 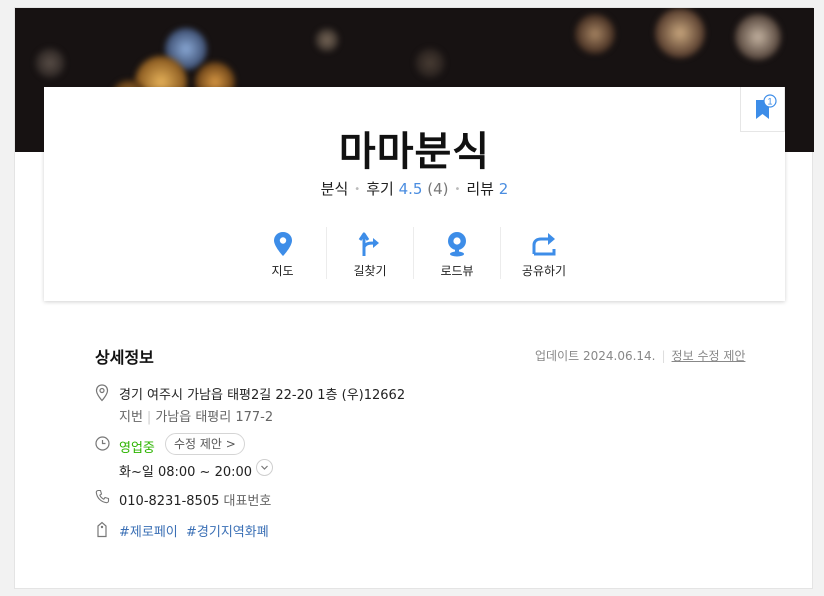 I want to click on action-bar: 지도 길찾기 로드뷰 공유하기, so click(x=413, y=253).